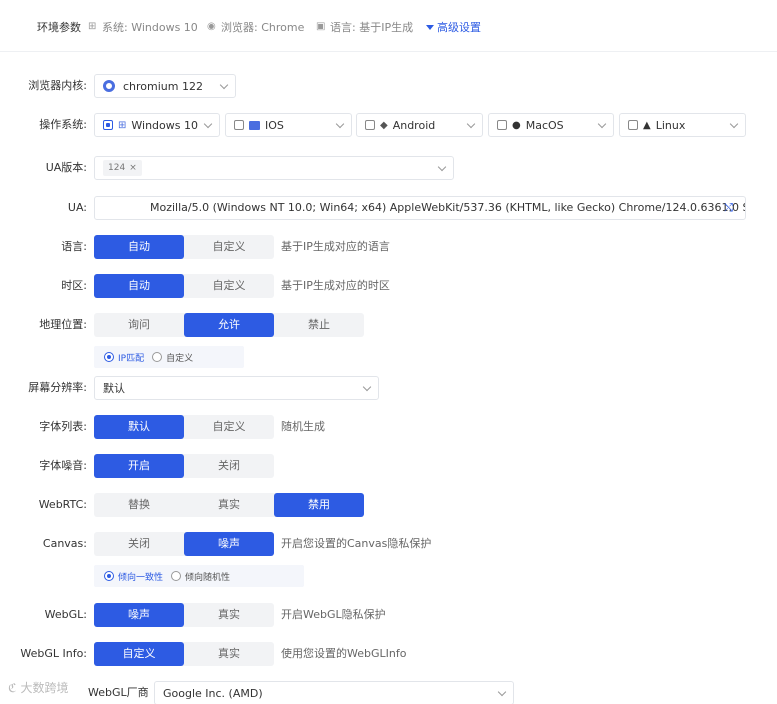 Image resolution: width=777 pixels, height=704 pixels. I want to click on webrtc-option-replace: 替换, so click(139, 505).